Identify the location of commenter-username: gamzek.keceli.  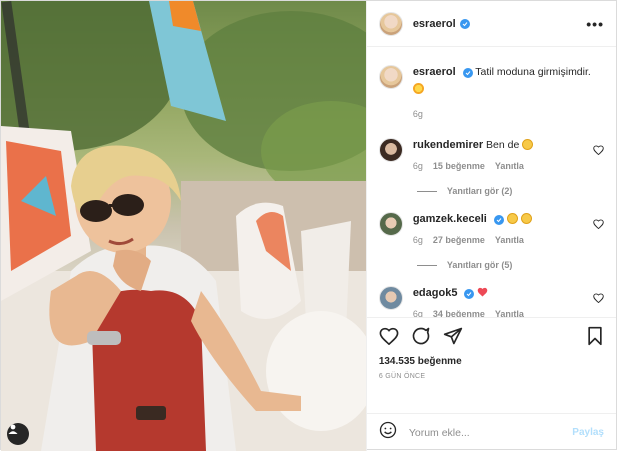
(450, 219).